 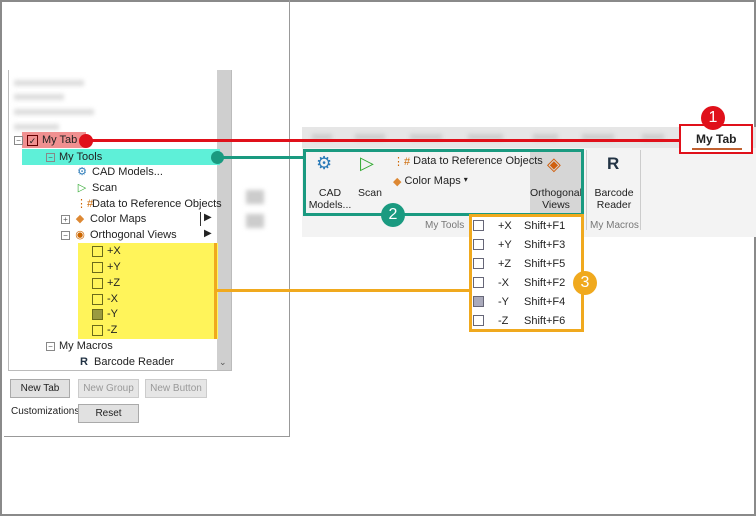 What do you see at coordinates (65, 219) in the screenshot?
I see `expand-icon: +` at bounding box center [65, 219].